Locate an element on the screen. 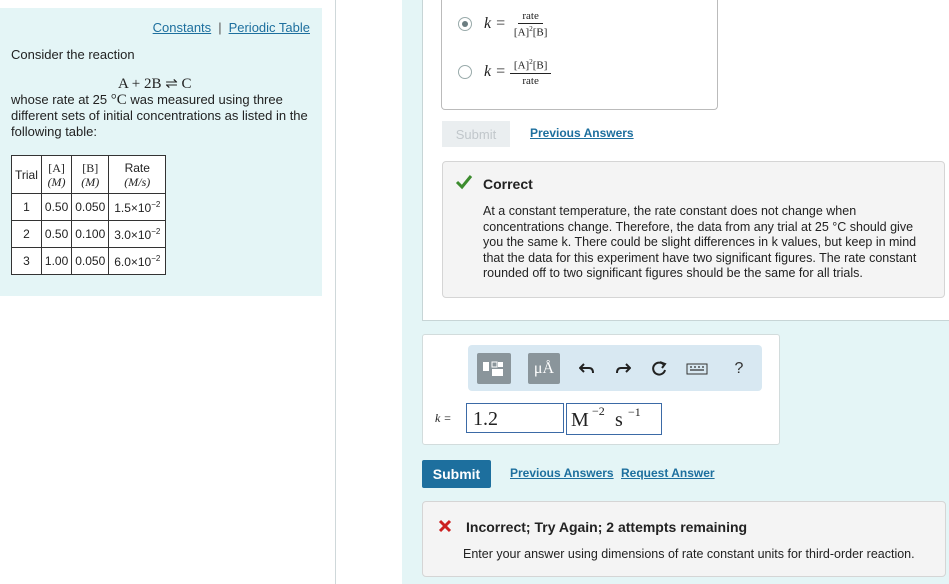 Image resolution: width=949 pixels, height=584 pixels. option-1-numerator: rate is located at coordinates (530, 17).